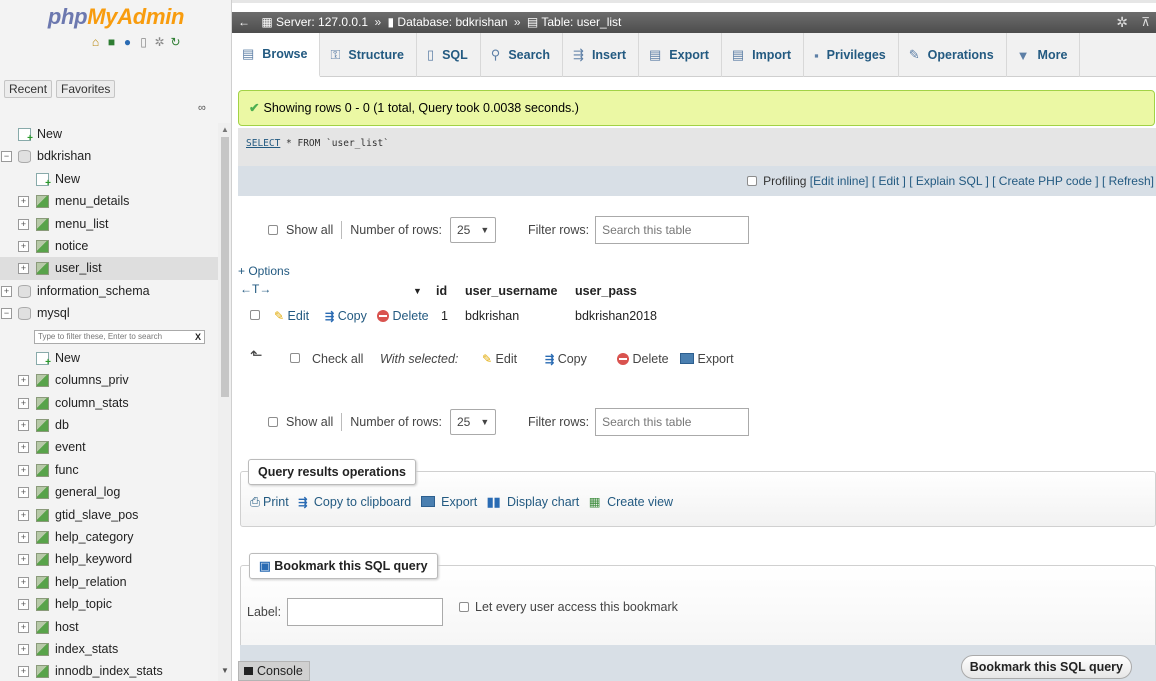  What do you see at coordinates (492, 316) in the screenshot?
I see `cell-user-username: bdkrishan` at bounding box center [492, 316].